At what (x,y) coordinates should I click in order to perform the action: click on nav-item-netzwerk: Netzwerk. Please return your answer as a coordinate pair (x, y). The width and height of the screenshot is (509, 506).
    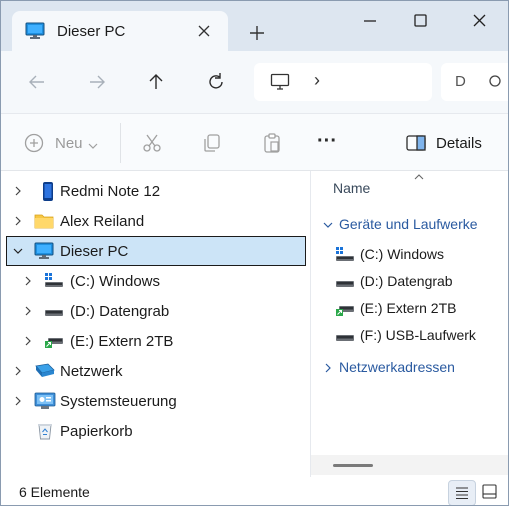
    Looking at the image, I should click on (156, 371).